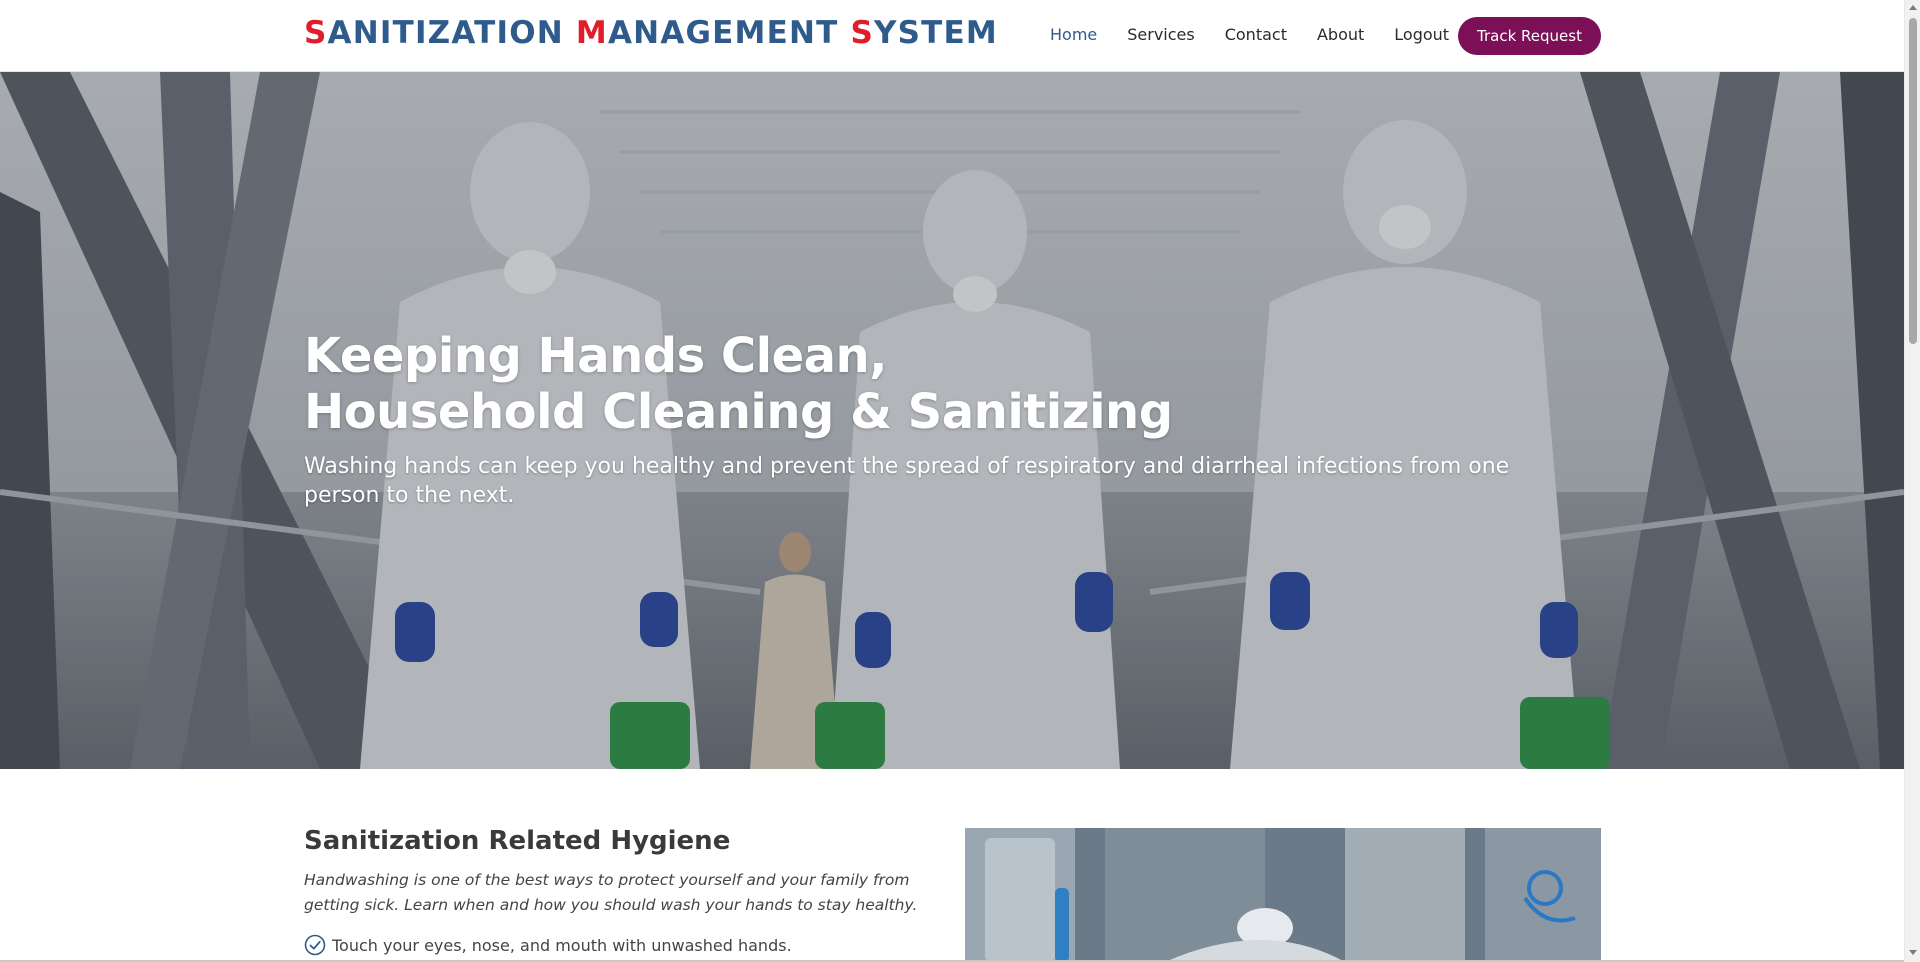  What do you see at coordinates (1529, 36) in the screenshot?
I see `track-request-button: Track Request` at bounding box center [1529, 36].